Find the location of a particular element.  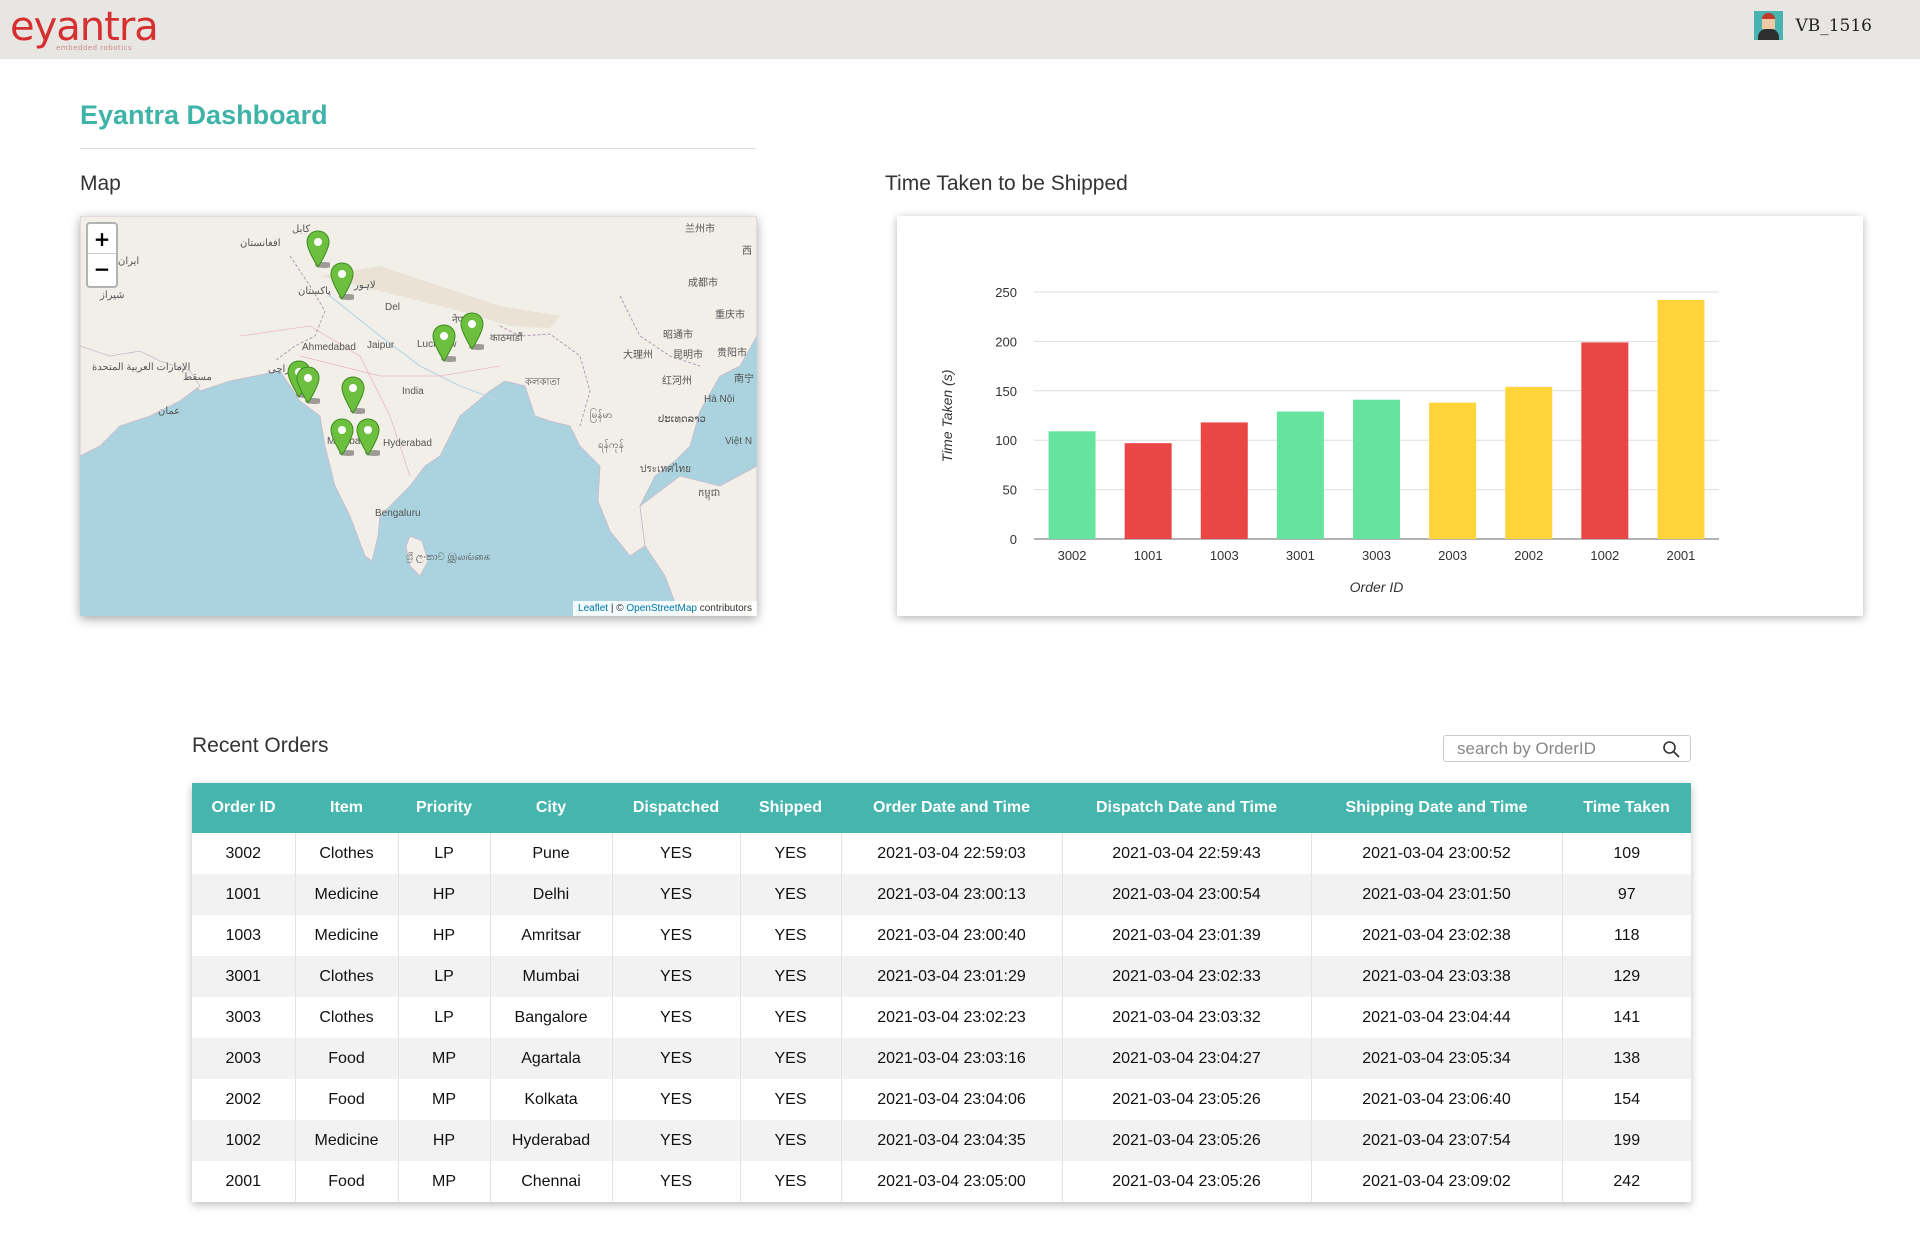

map-label-hyderabad: Hyderabad is located at coordinates (407, 443).